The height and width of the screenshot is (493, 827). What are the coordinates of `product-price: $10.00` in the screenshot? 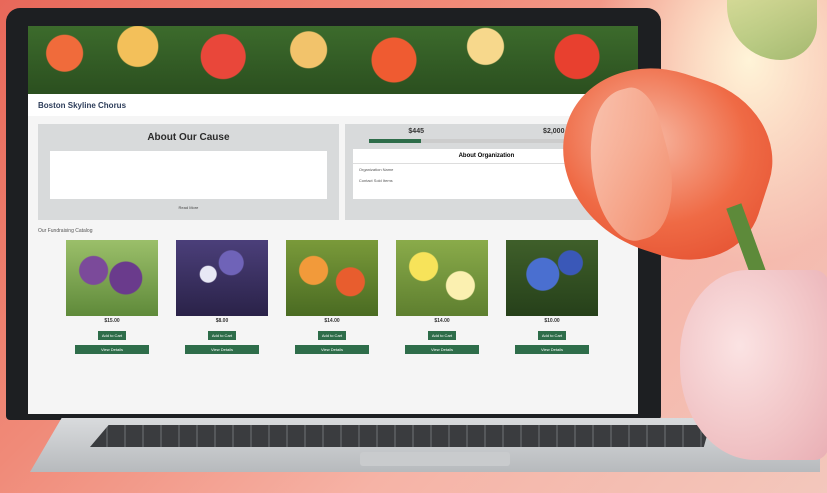 It's located at (552, 321).